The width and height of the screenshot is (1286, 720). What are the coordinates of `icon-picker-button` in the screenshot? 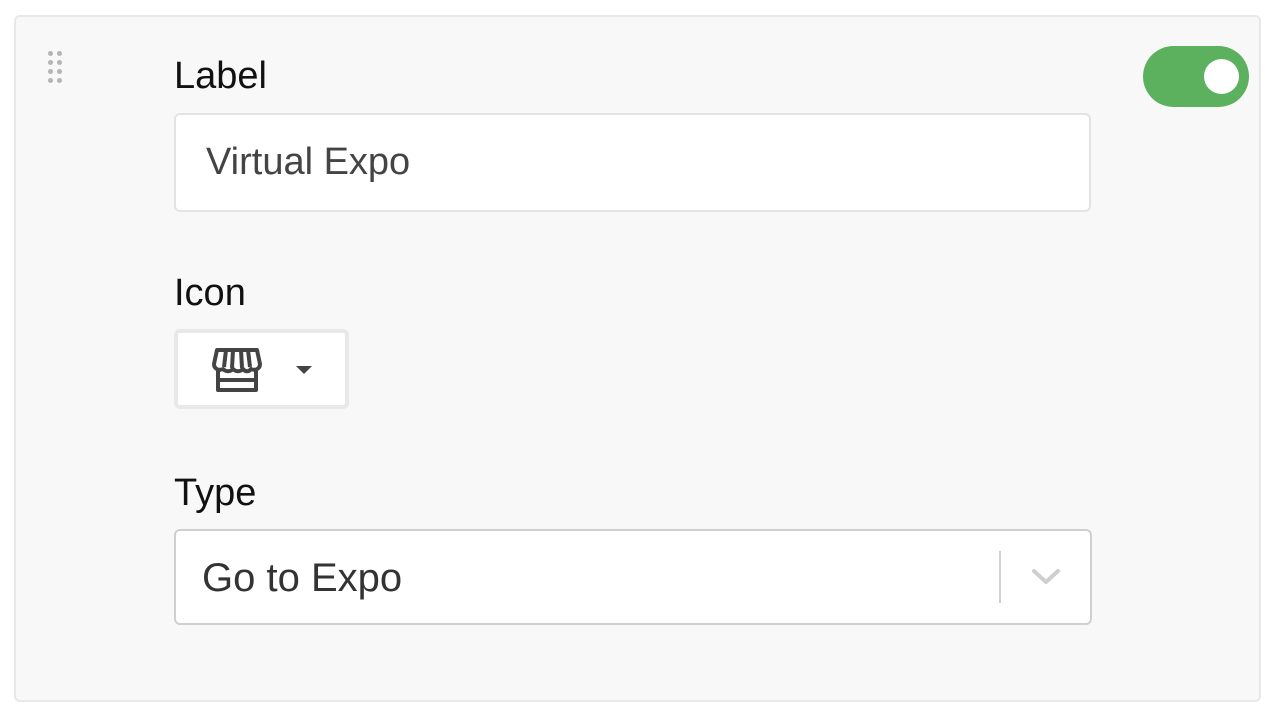 It's located at (261, 369).